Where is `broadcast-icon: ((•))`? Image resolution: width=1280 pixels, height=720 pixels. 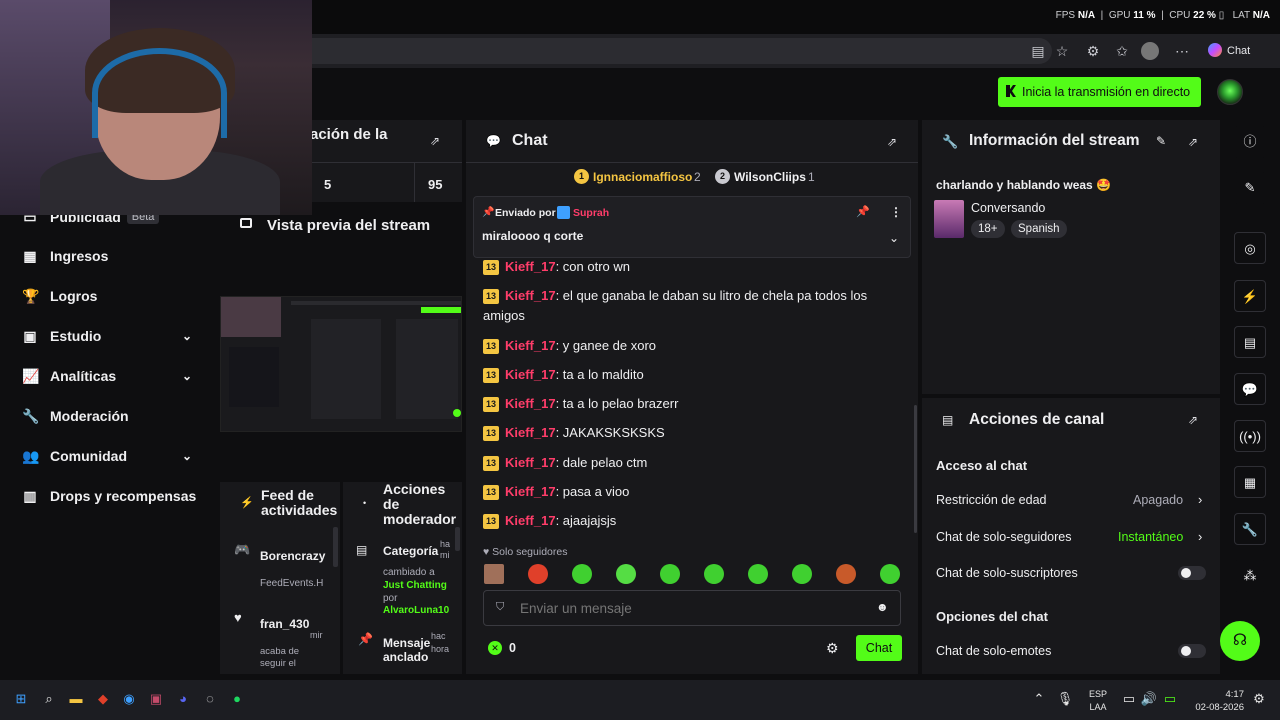 broadcast-icon: ((•)) is located at coordinates (1250, 436).